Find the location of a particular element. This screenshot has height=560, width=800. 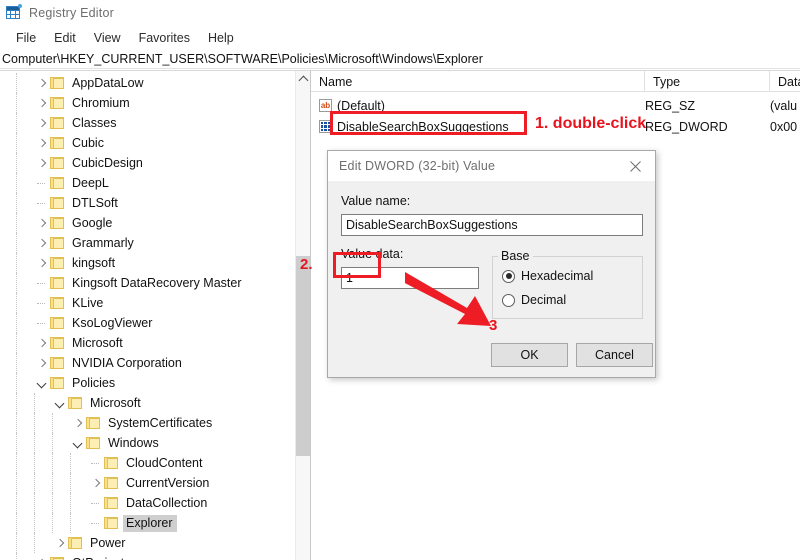

tree-item-grammarly: Grammarly is located at coordinates (147, 243).